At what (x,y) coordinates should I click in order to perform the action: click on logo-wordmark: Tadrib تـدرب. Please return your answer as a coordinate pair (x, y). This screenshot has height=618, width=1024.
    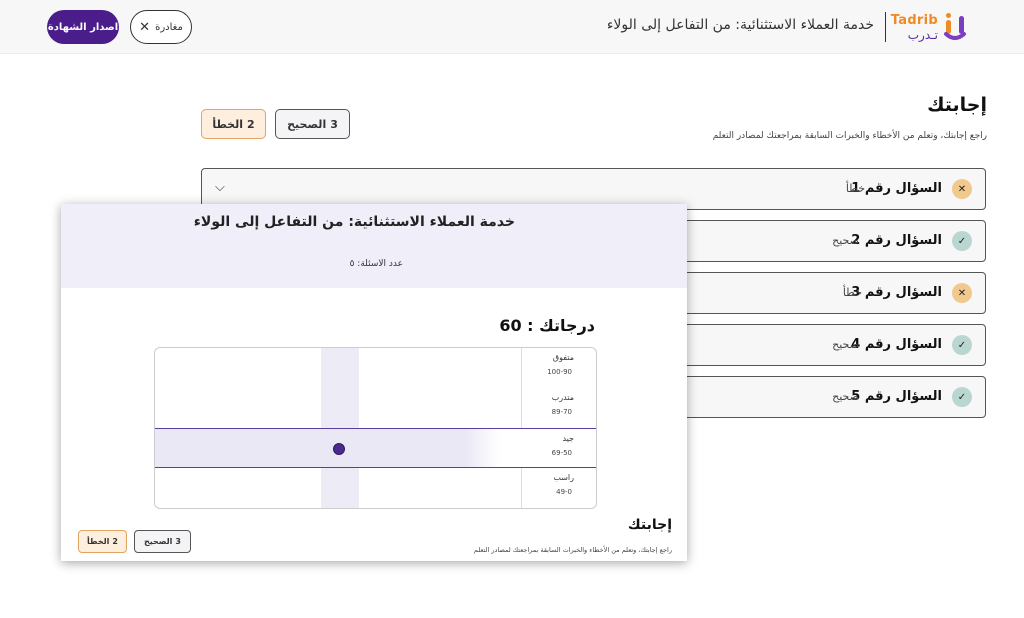
    Looking at the image, I should click on (914, 28).